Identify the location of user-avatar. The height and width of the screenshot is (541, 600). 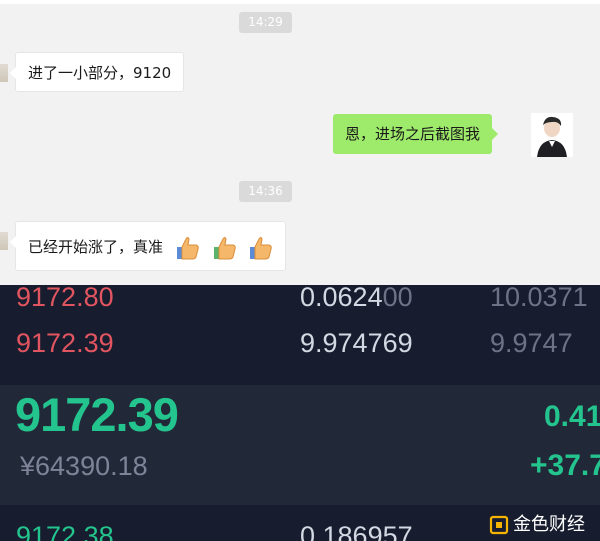
(552, 135).